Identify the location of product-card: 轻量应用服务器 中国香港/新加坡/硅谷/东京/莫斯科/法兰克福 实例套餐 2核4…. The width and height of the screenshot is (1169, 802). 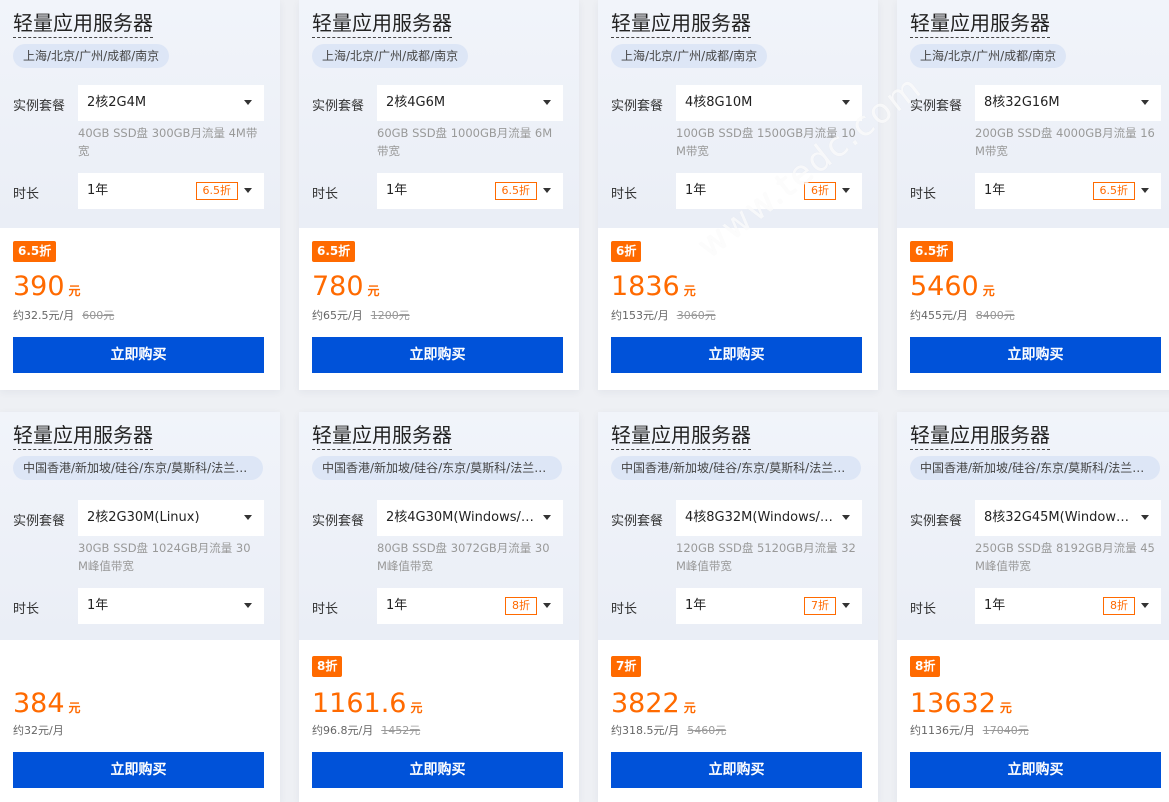
(439, 607).